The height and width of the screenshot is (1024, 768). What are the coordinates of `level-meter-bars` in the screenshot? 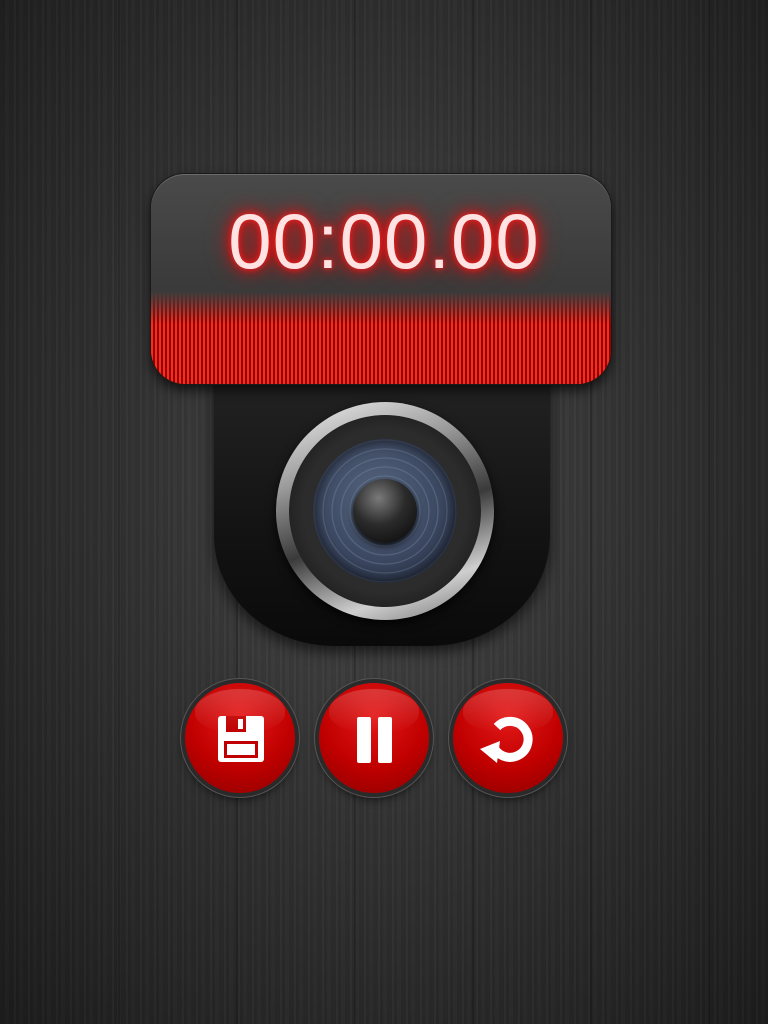 It's located at (381, 338).